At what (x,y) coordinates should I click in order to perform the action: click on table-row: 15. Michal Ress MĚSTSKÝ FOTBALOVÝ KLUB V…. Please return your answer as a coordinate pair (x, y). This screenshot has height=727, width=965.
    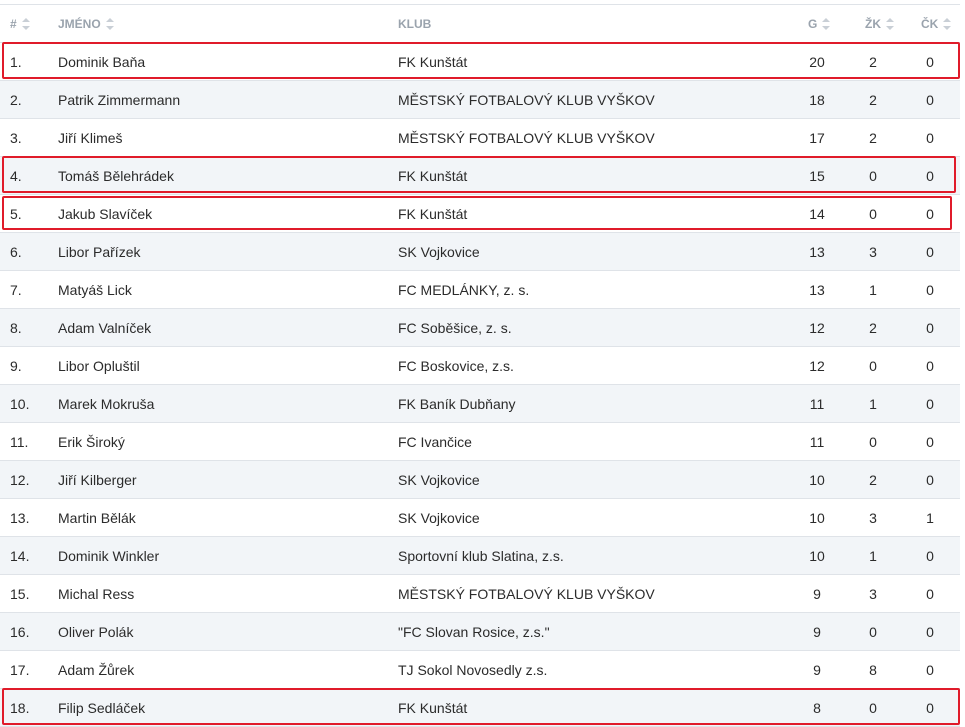
    Looking at the image, I should click on (480, 594).